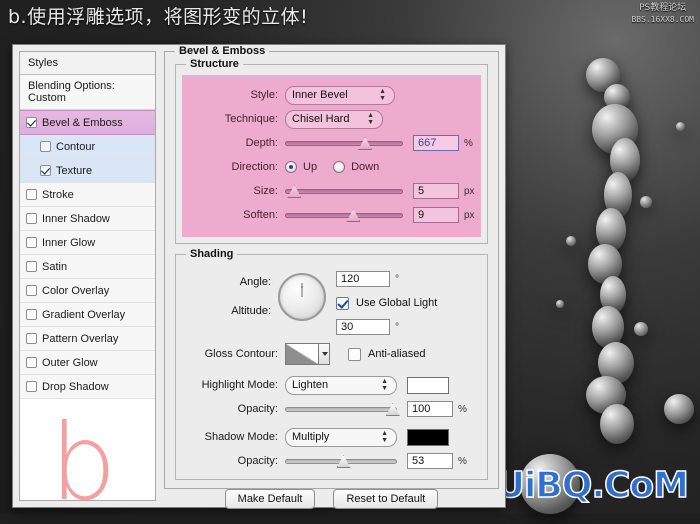 Image resolution: width=700 pixels, height=524 pixels. Describe the element at coordinates (365, 167) in the screenshot. I see `direction-down-label: Down` at that location.